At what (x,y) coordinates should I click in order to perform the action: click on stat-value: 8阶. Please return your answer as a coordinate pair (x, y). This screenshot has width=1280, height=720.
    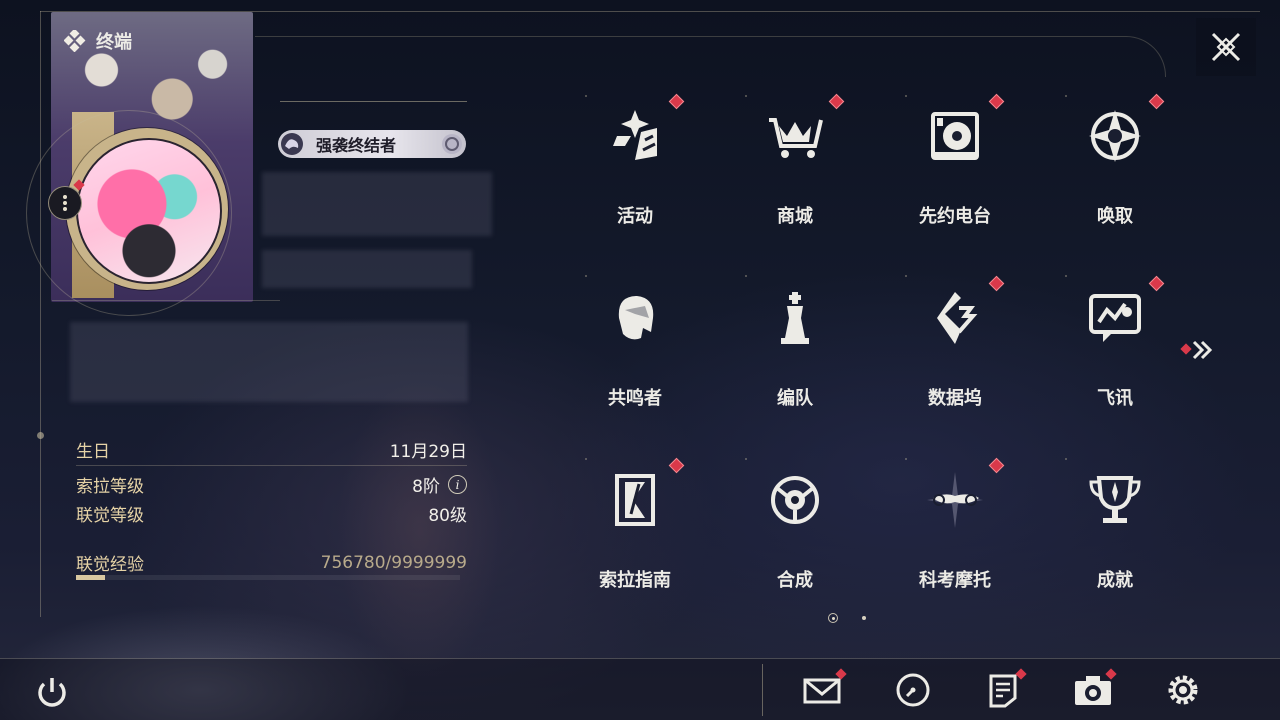
    Looking at the image, I should click on (426, 487).